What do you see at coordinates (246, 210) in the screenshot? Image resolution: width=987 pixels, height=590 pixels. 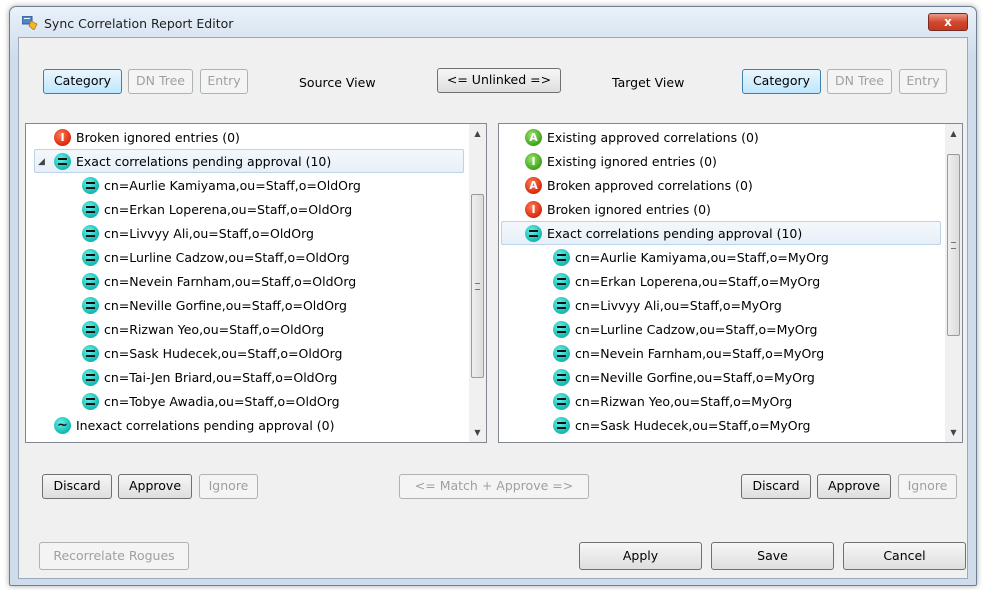 I see `tree-child-item: cn=Erkan Loperena,ou=Staff,o=OldOrg` at bounding box center [246, 210].